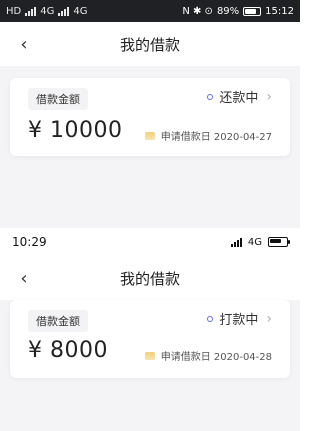 The image size is (320, 431). I want to click on signal-label: 4G, so click(47, 11).